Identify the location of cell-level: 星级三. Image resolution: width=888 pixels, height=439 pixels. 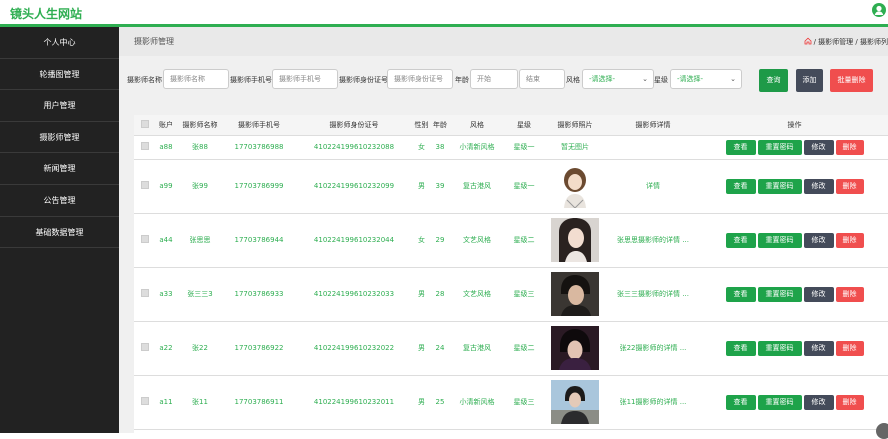
(524, 402).